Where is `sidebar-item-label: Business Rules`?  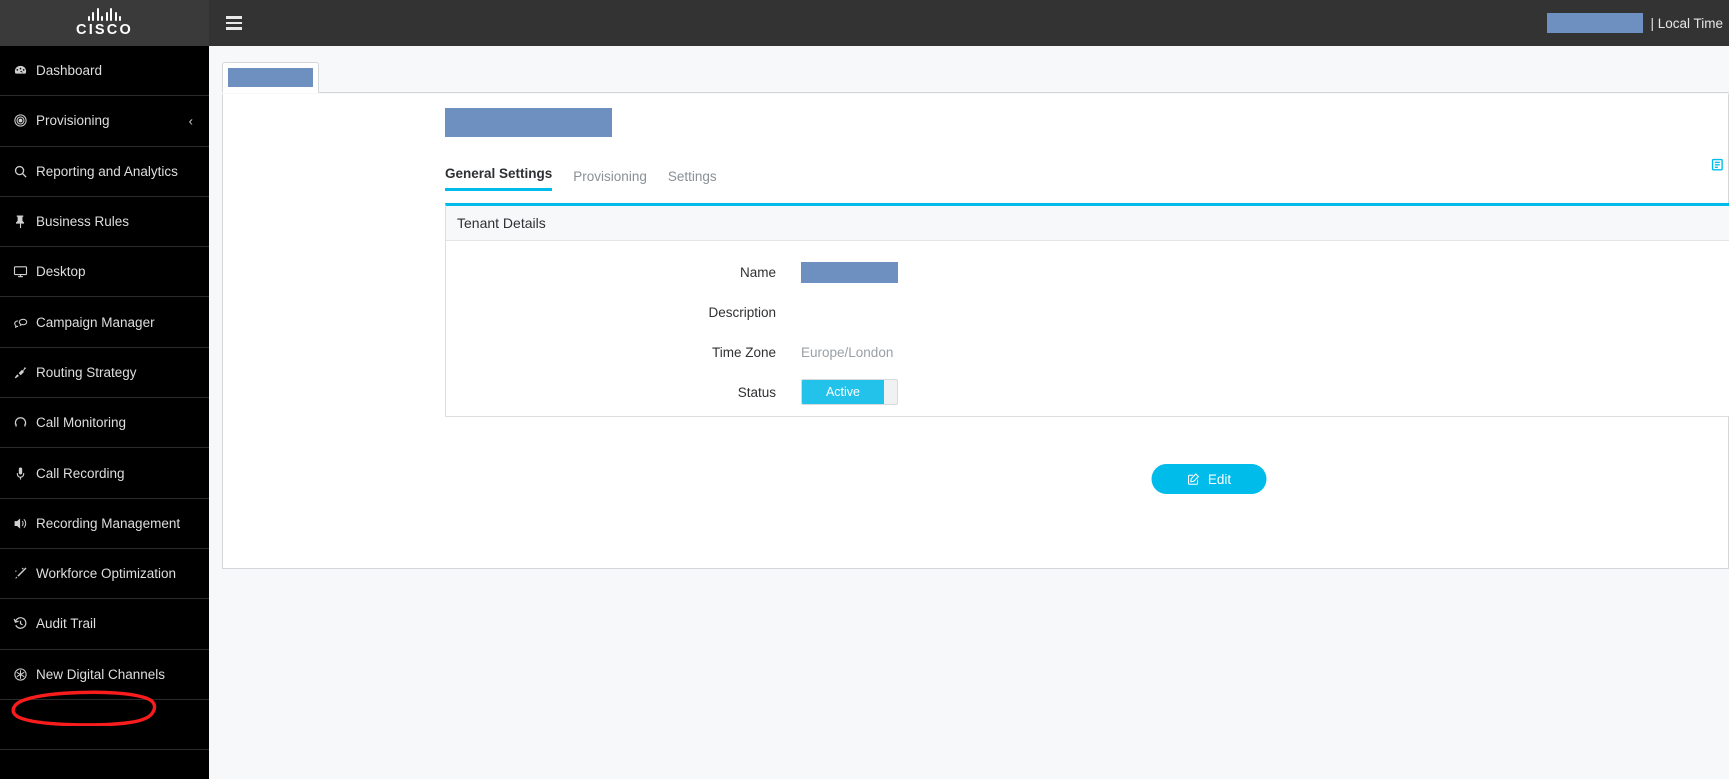
sidebar-item-label: Business Rules is located at coordinates (83, 222).